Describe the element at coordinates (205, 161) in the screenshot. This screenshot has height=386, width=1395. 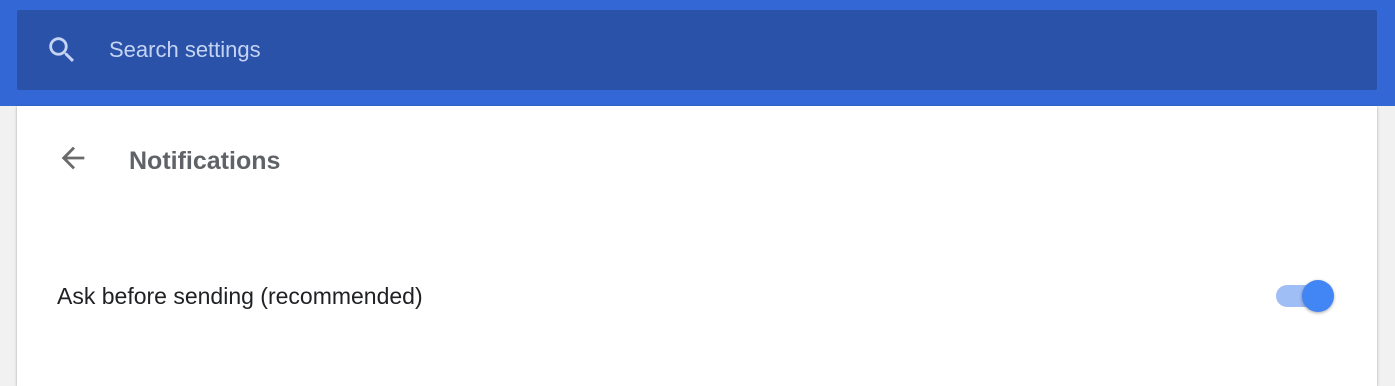
I see `page-title: Notifications` at that location.